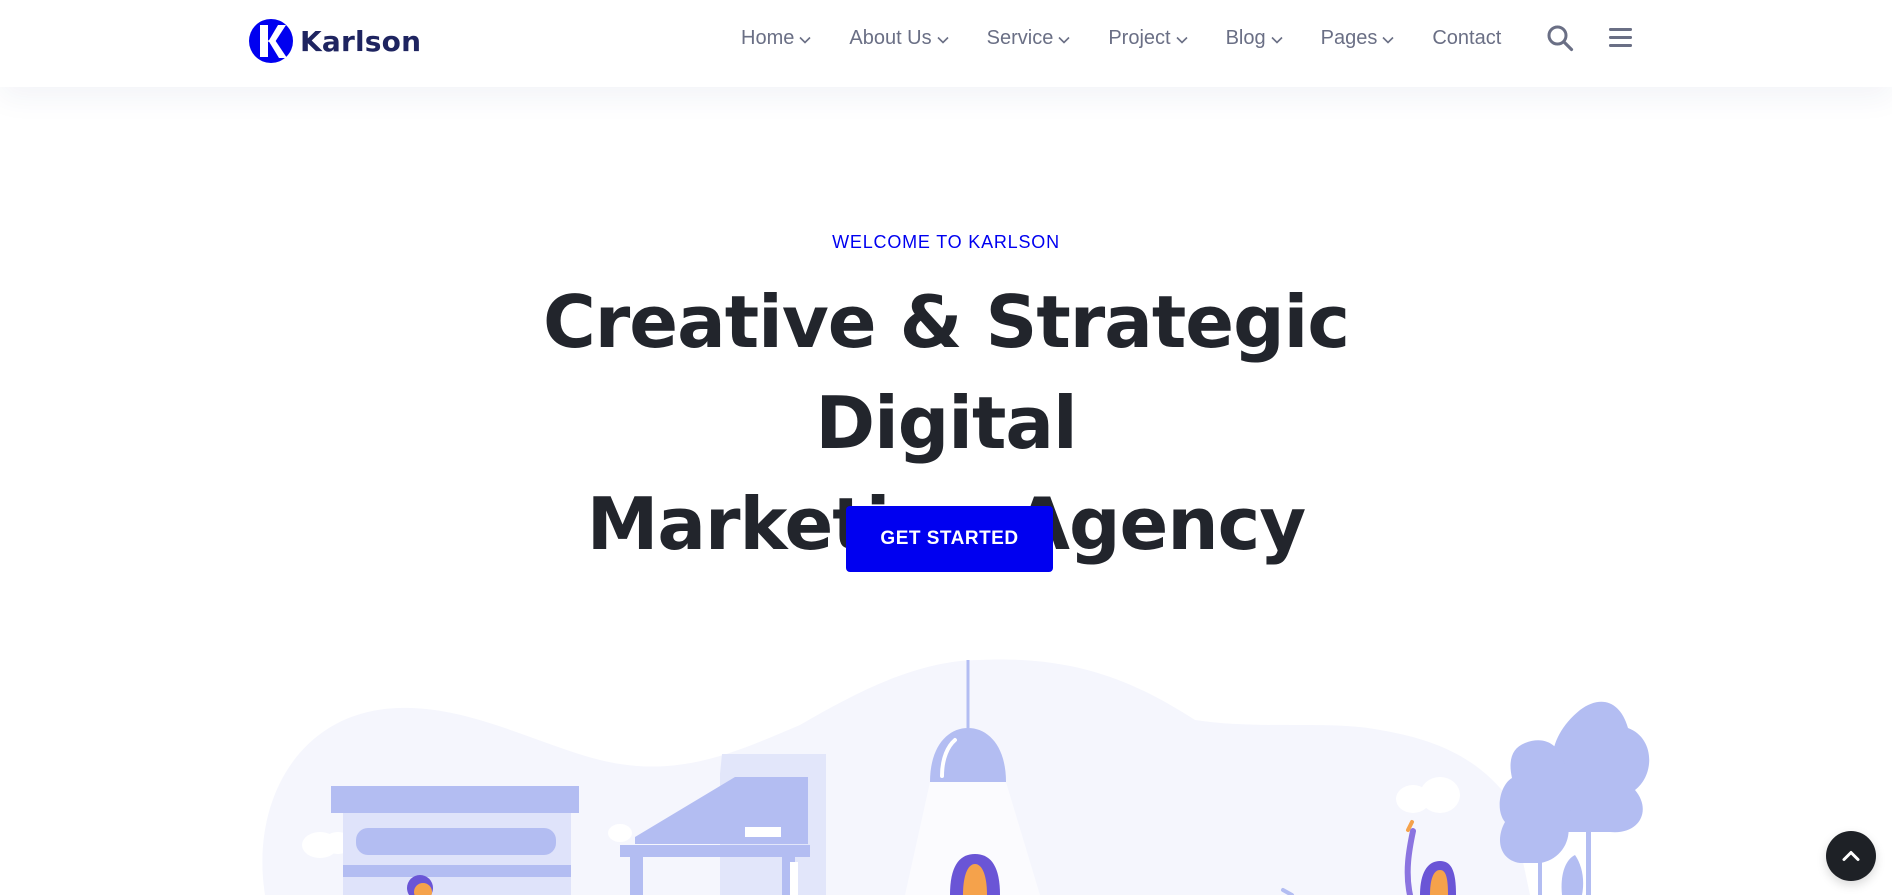 Image resolution: width=1892 pixels, height=895 pixels. I want to click on brand-name: Karlson, so click(361, 41).